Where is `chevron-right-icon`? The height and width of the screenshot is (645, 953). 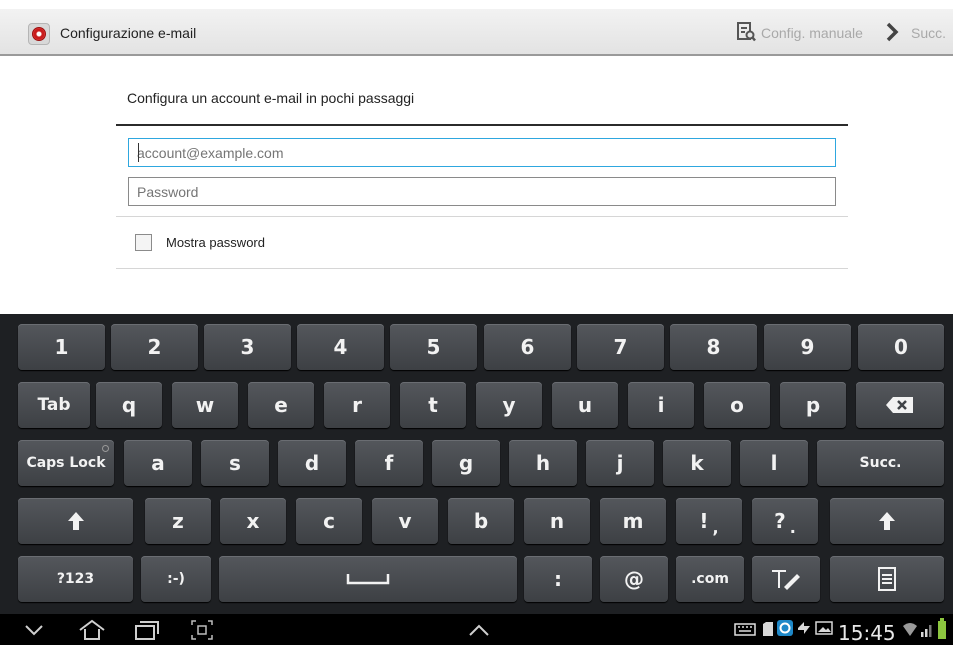
chevron-right-icon is located at coordinates (892, 32).